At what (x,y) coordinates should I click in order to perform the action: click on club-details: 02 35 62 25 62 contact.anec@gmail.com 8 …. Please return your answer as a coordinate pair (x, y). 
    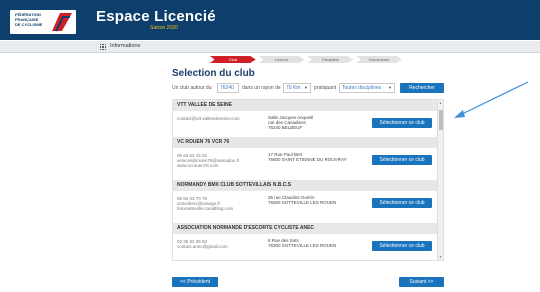
    Looking at the image, I should click on (305, 246).